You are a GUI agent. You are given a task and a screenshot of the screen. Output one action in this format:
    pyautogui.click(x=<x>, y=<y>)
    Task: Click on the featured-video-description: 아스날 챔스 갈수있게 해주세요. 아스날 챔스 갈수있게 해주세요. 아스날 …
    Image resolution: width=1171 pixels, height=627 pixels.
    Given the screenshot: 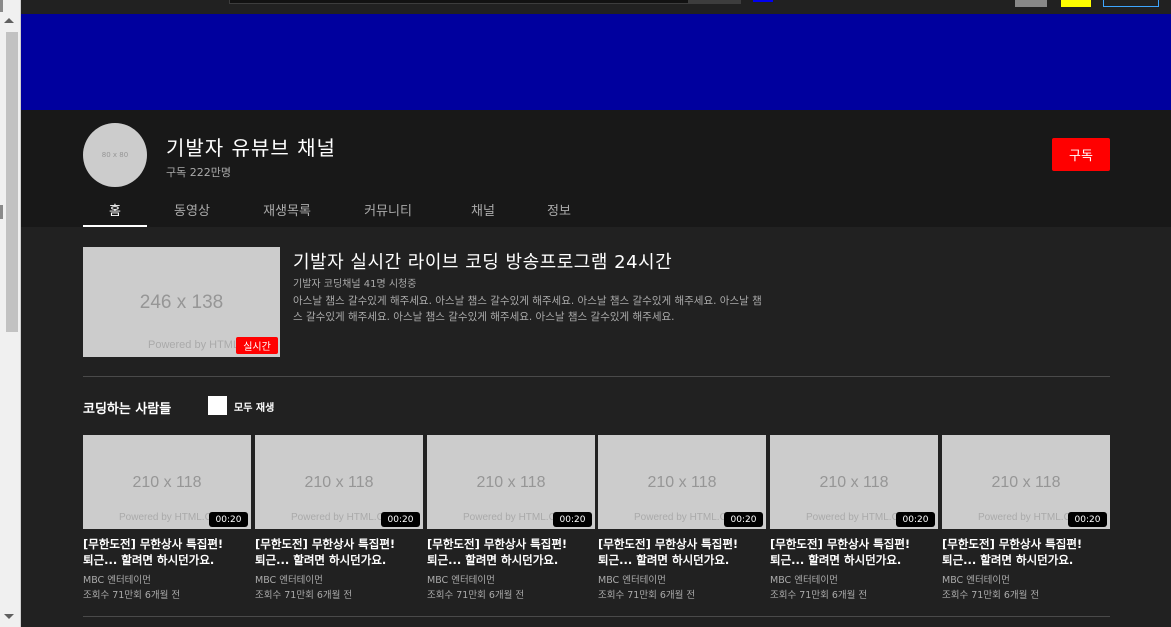 What is the action you would take?
    pyautogui.click(x=527, y=309)
    